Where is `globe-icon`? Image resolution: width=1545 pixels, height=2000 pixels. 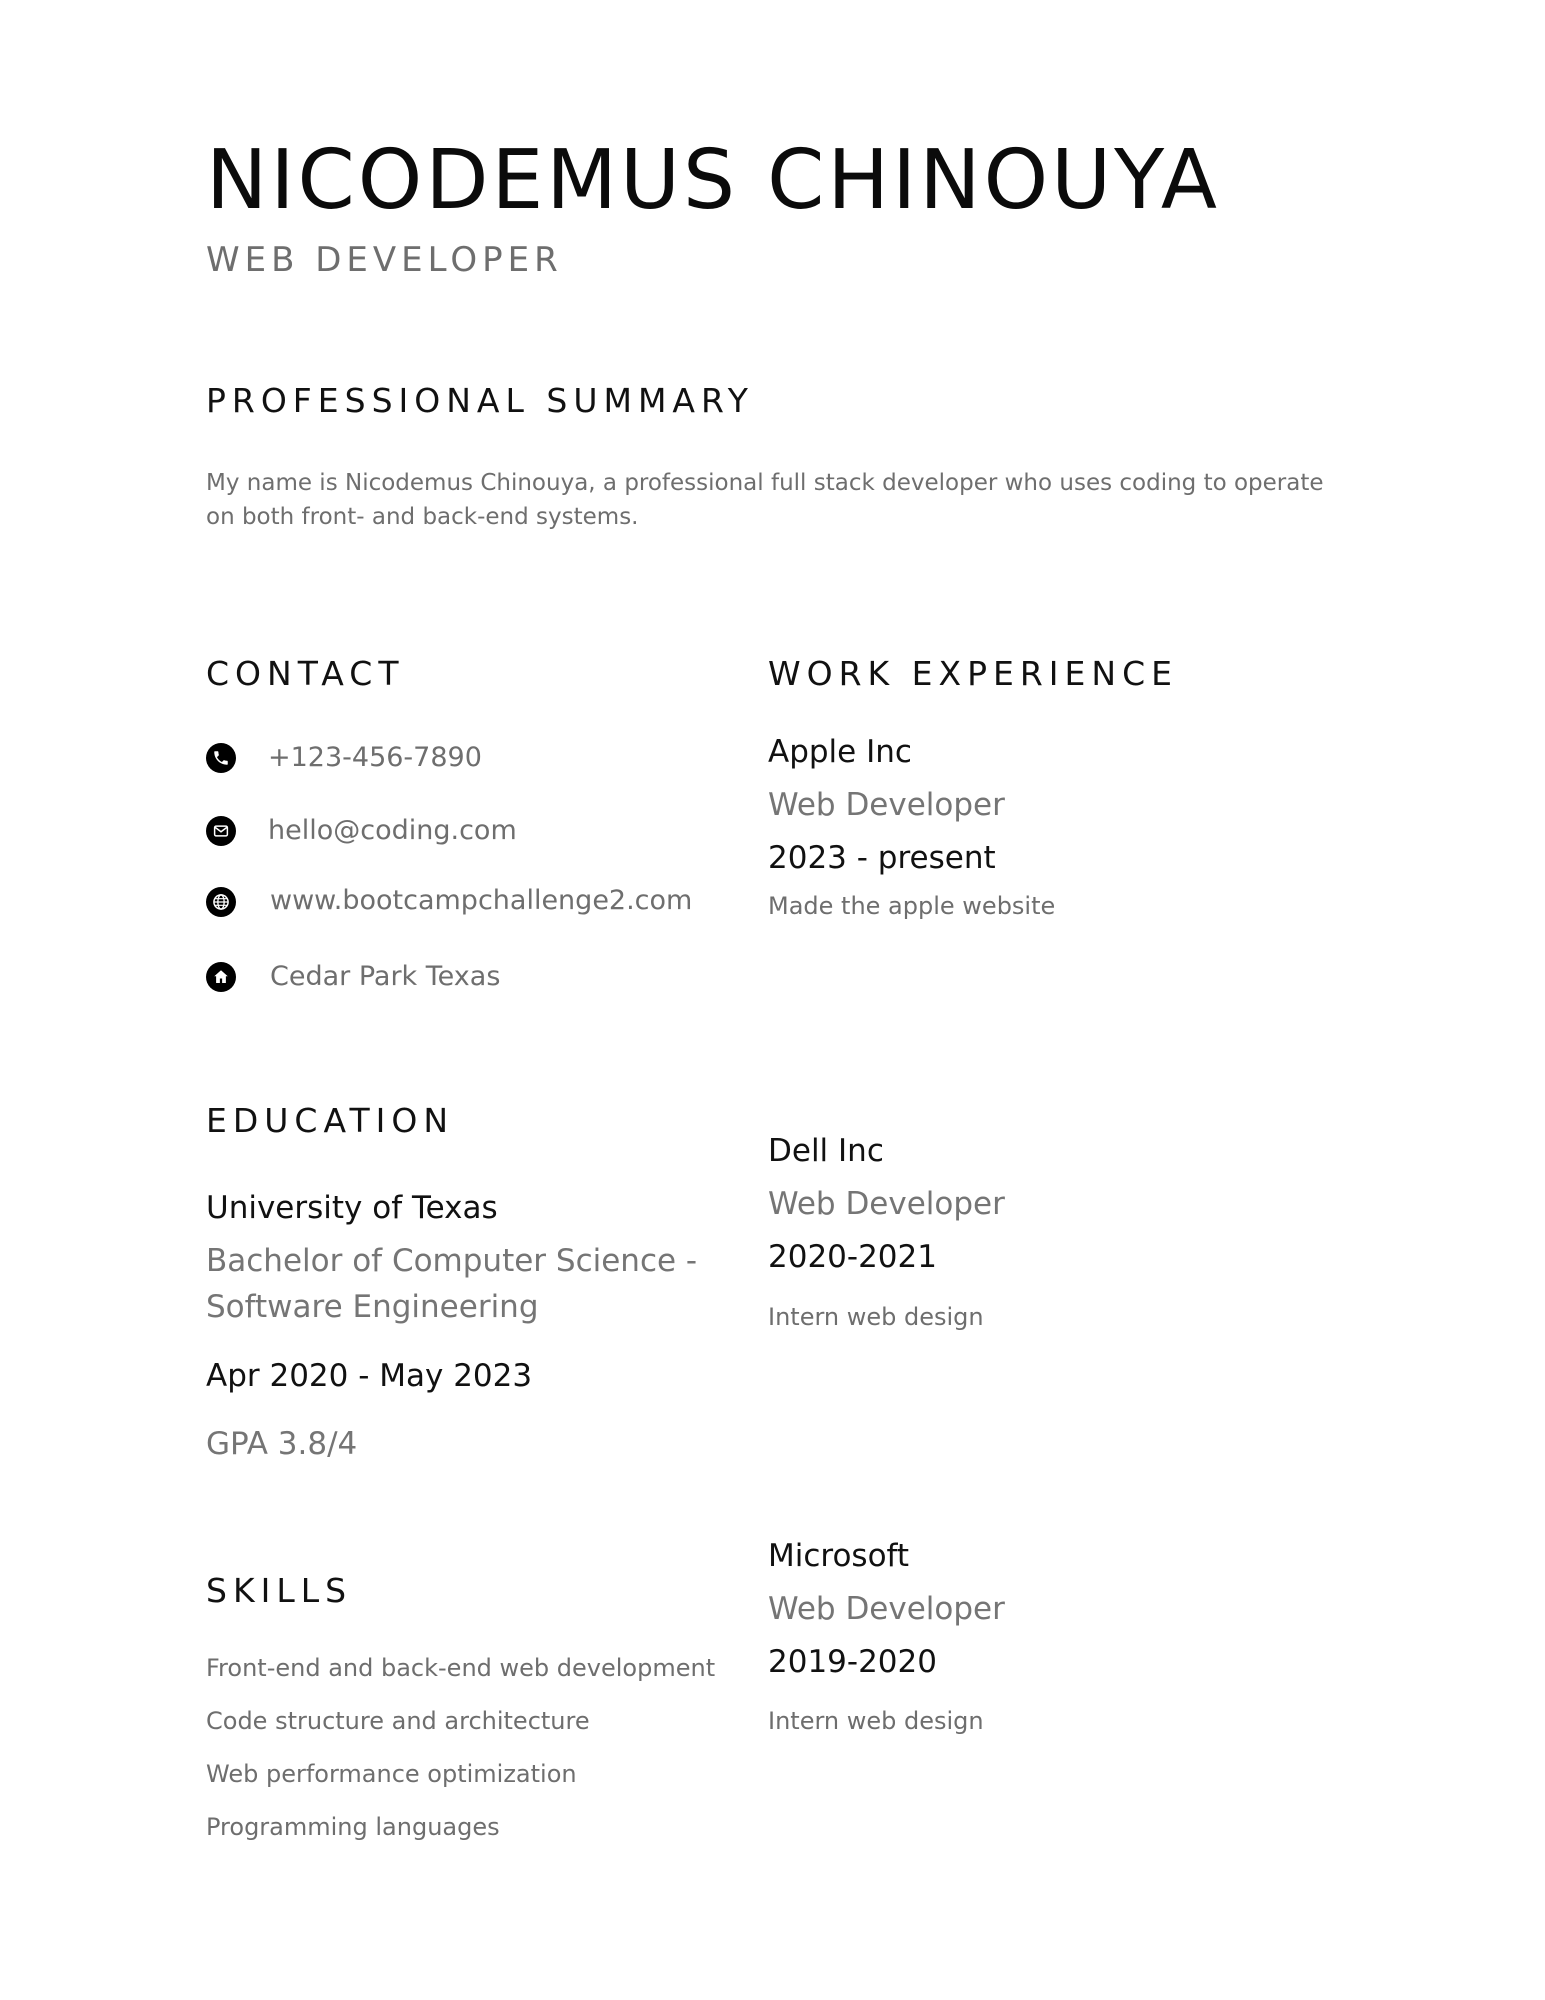 globe-icon is located at coordinates (221, 902).